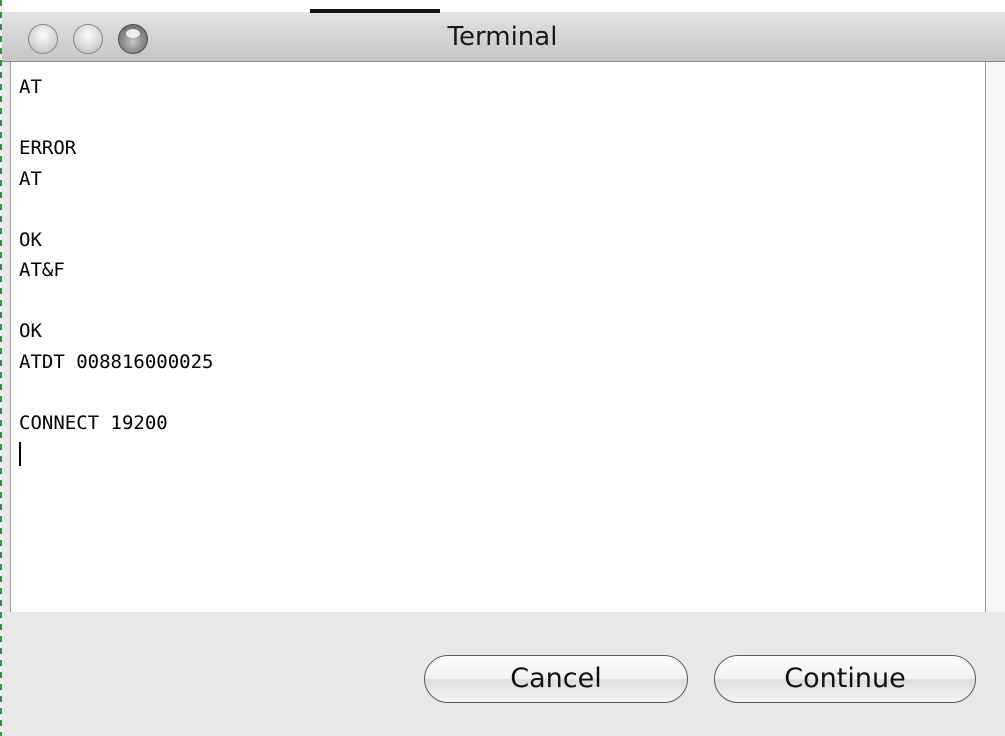  I want to click on terminal-line: ATDT 008816000025, so click(116, 361).